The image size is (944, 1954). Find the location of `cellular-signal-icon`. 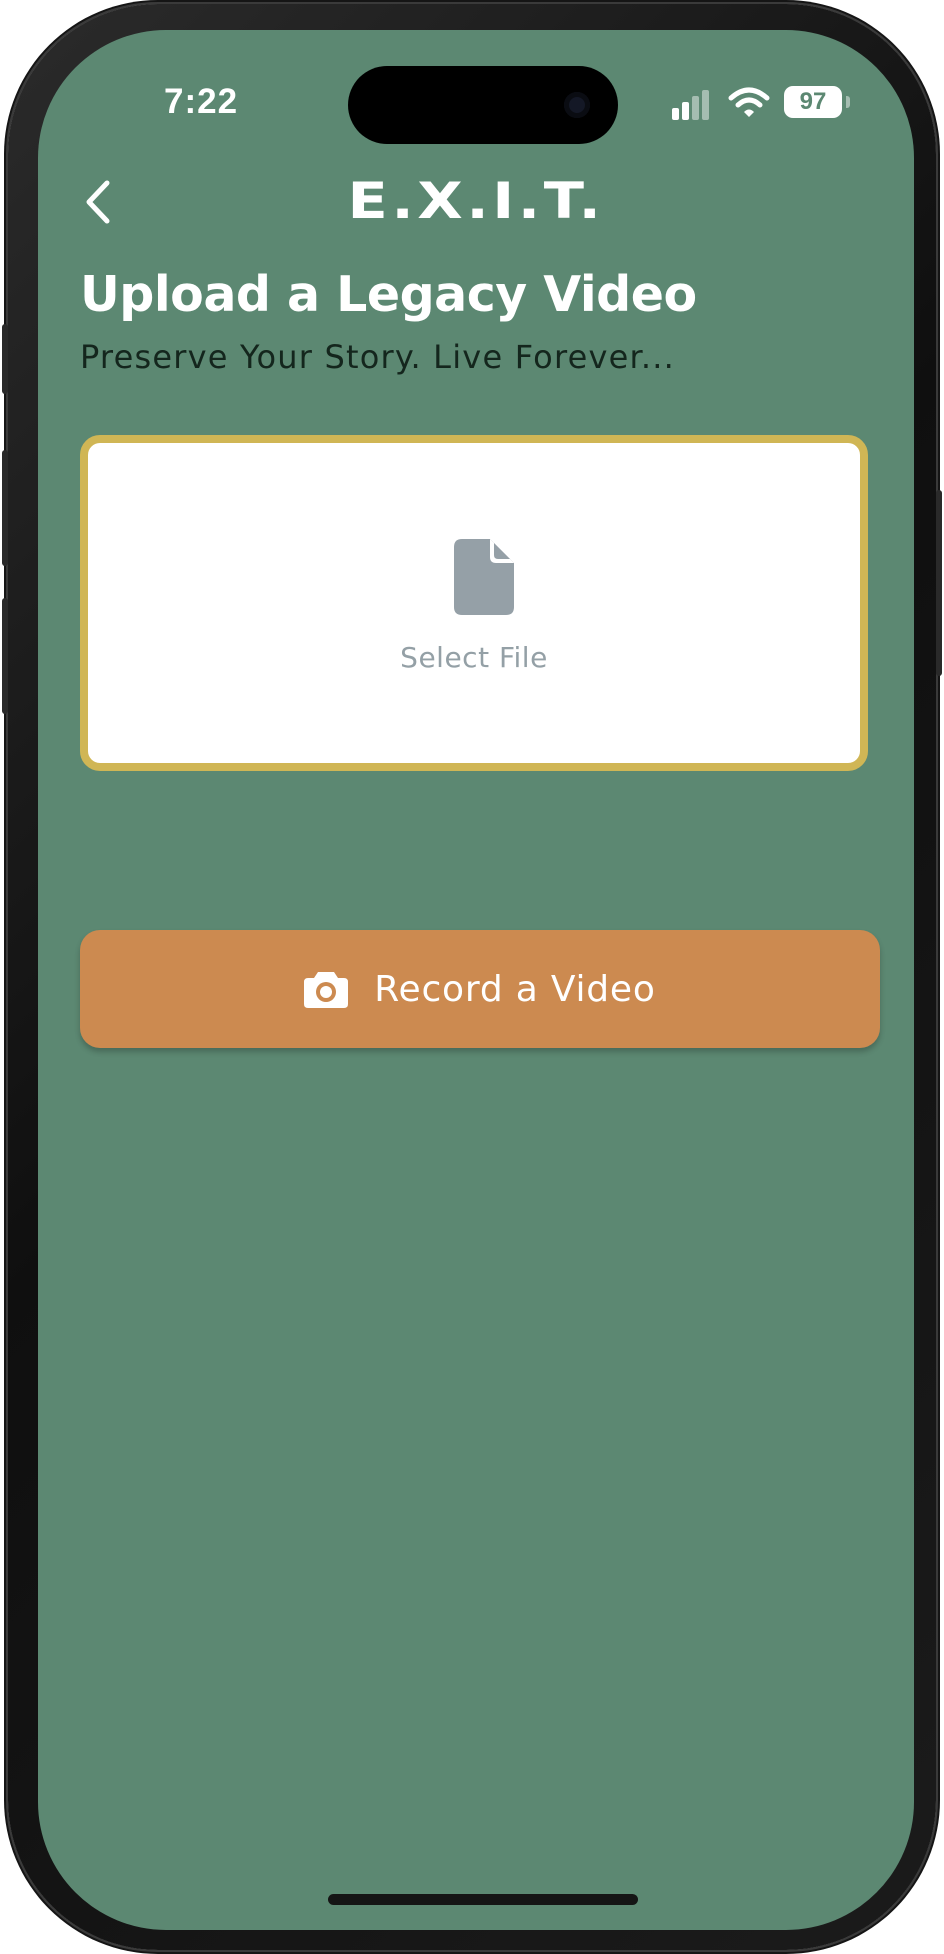

cellular-signal-icon is located at coordinates (693, 105).